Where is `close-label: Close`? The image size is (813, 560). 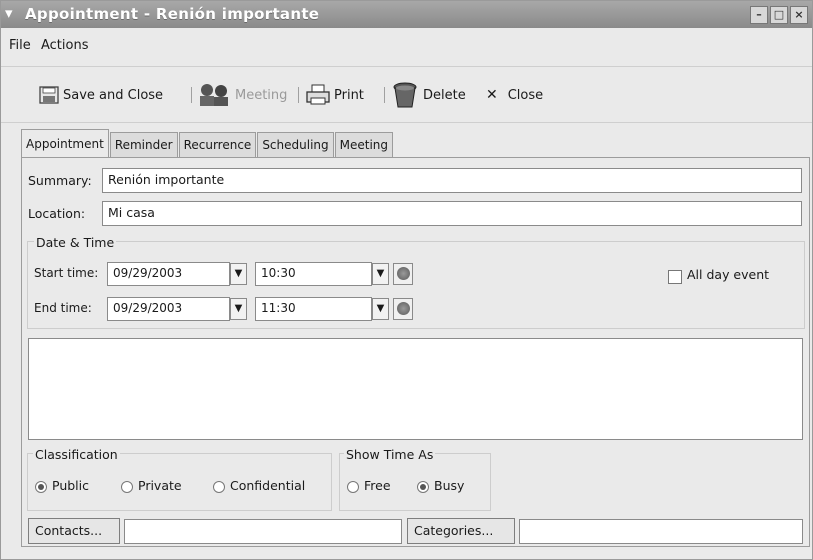
close-label: Close is located at coordinates (525, 95).